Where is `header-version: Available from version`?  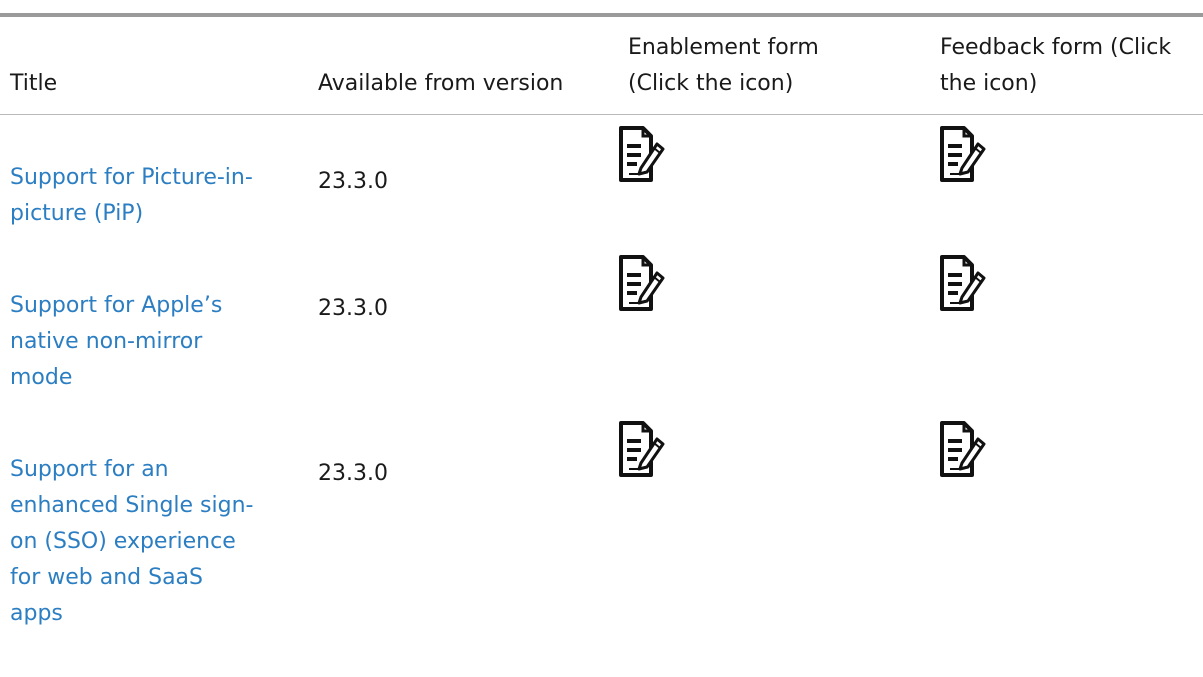 header-version: Available from version is located at coordinates (441, 83).